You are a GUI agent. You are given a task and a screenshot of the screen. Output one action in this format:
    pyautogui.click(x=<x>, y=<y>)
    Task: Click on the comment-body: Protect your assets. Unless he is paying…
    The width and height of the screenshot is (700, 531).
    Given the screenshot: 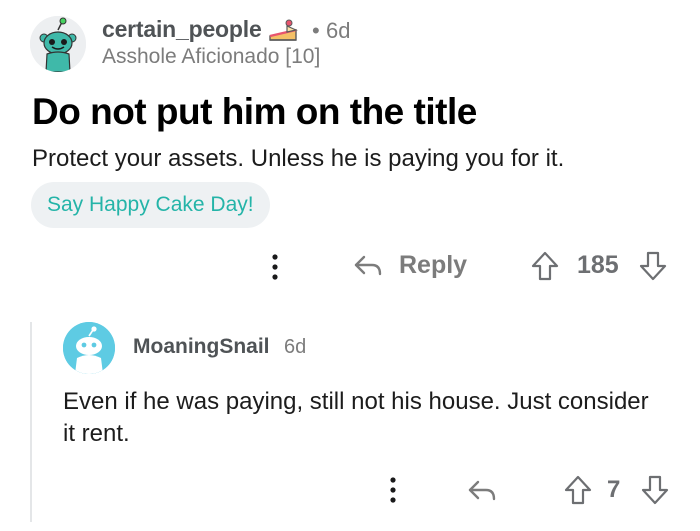 What is the action you would take?
    pyautogui.click(x=298, y=158)
    